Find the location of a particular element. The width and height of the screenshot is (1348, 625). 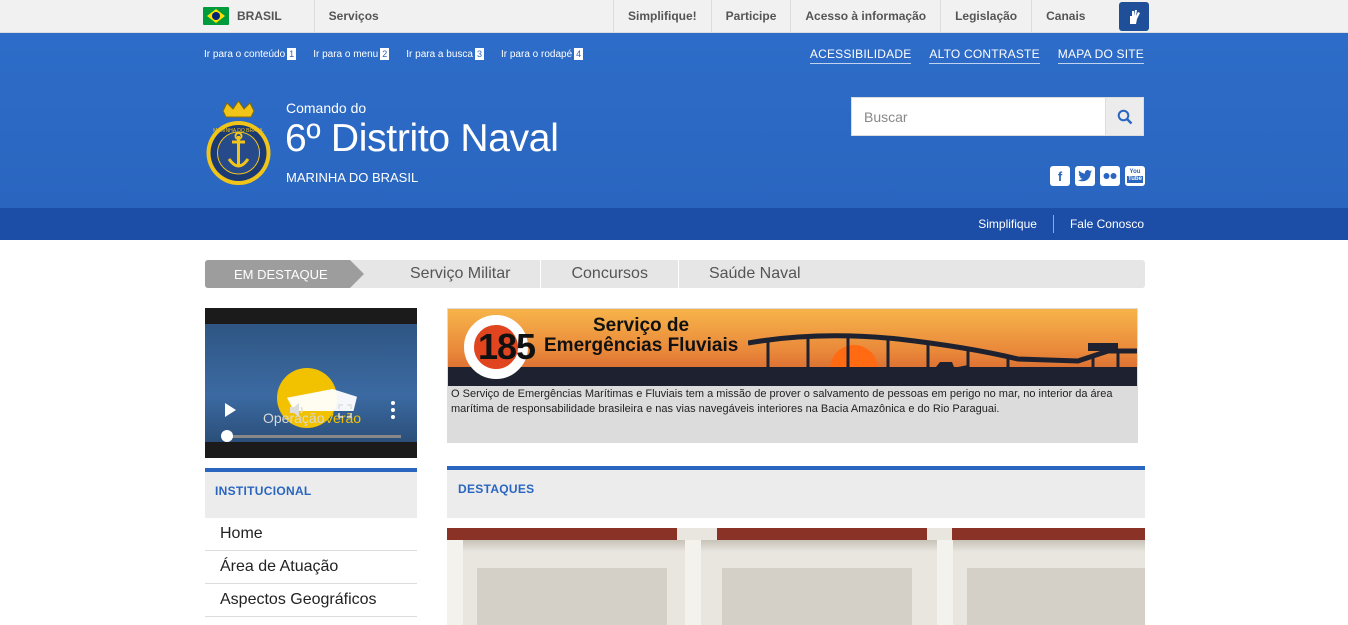

facebook-icon: f is located at coordinates (1060, 176).